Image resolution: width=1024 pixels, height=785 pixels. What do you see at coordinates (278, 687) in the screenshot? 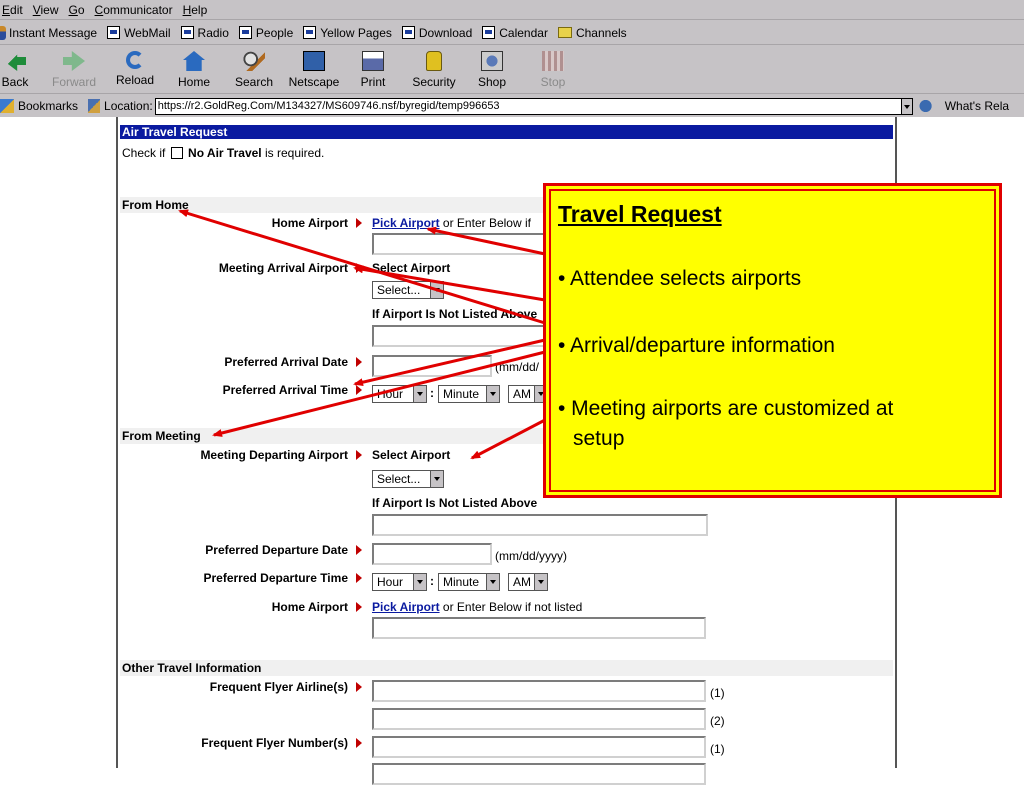
I see `frequent-flyer-airline-label: Frequent Flyer Airline(s)` at bounding box center [278, 687].